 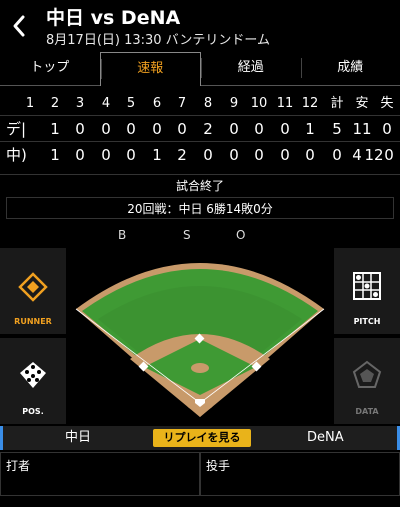 What do you see at coordinates (300, 474) in the screenshot?
I see `pitcher-panel: 投手` at bounding box center [300, 474].